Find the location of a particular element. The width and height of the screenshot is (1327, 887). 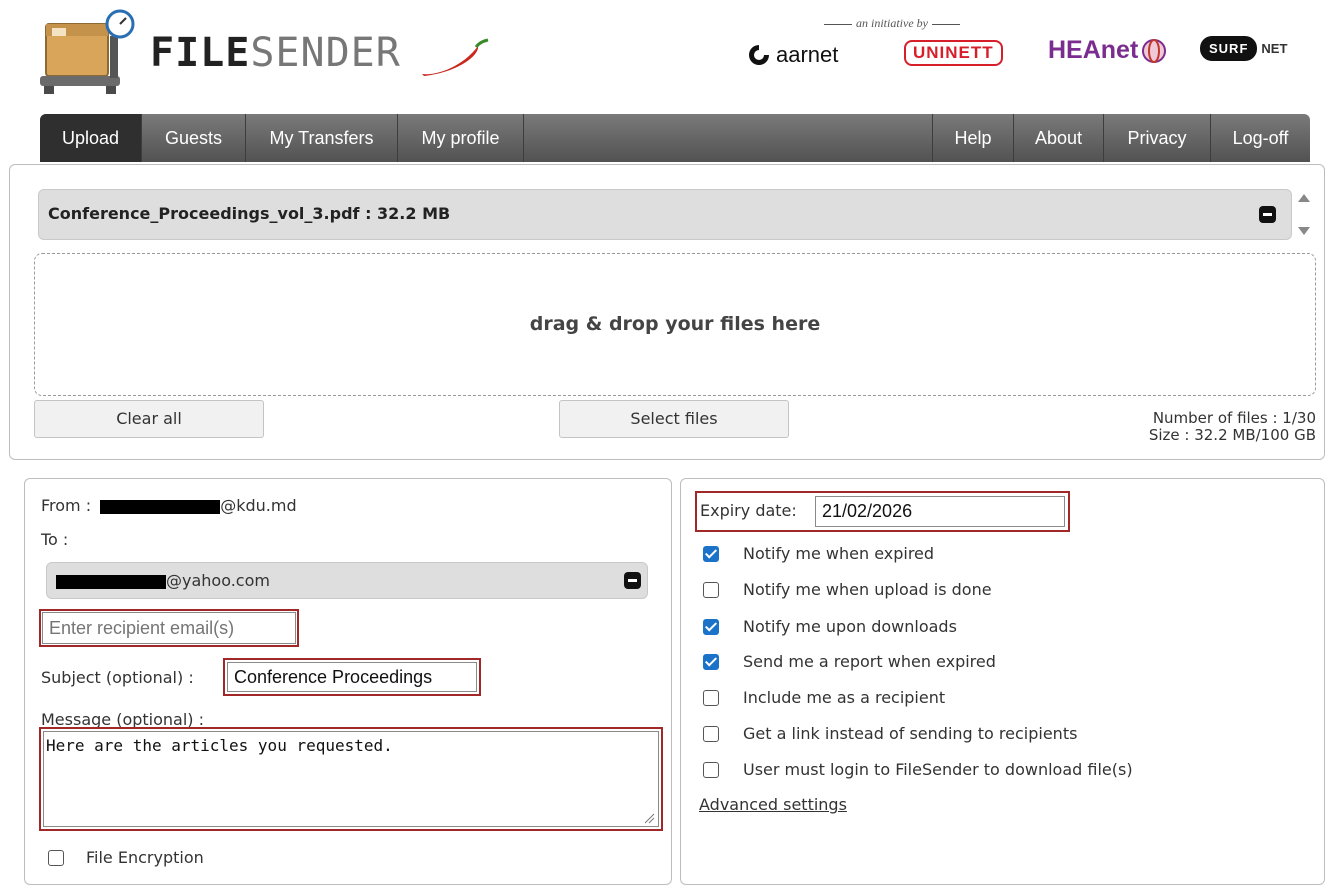

scroll-up-arrow-icon is located at coordinates (1304, 198).